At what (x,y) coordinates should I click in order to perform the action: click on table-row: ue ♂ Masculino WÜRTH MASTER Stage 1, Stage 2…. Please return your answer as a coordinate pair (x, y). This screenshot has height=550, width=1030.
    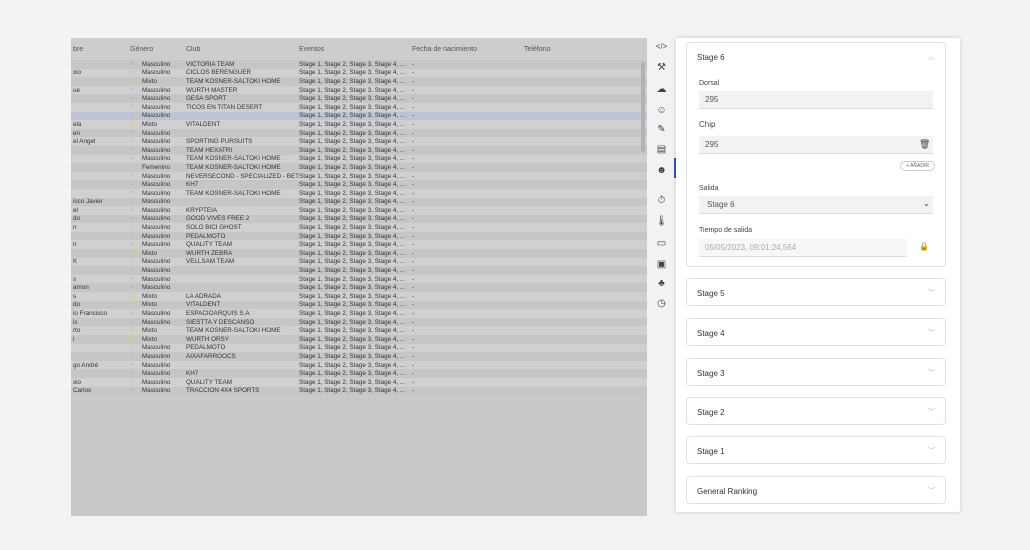
    Looking at the image, I should click on (359, 90).